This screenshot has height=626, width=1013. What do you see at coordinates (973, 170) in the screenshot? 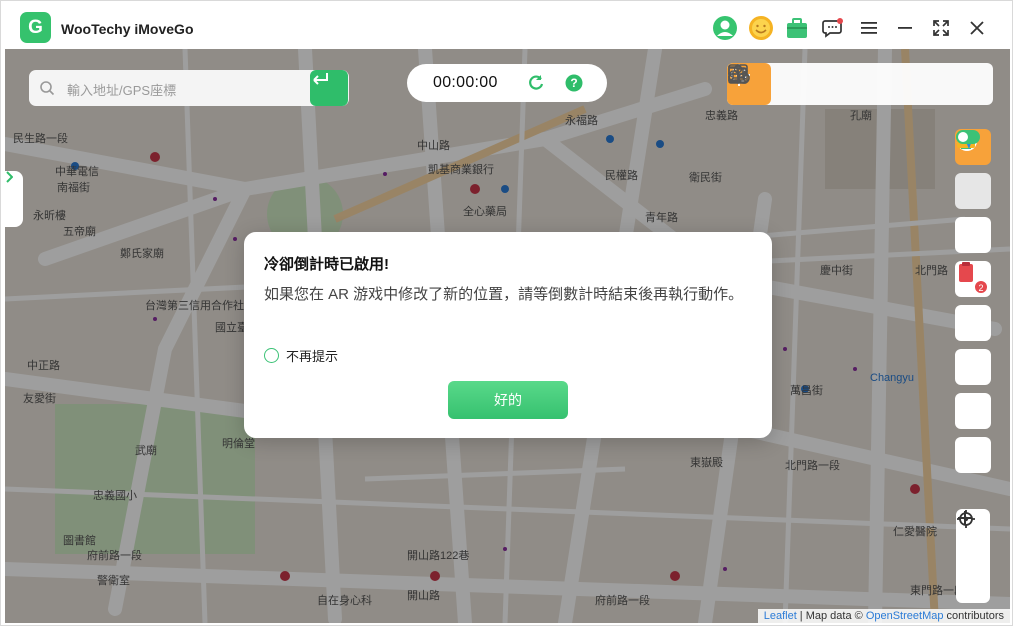
I see `layers-icon` at bounding box center [973, 170].